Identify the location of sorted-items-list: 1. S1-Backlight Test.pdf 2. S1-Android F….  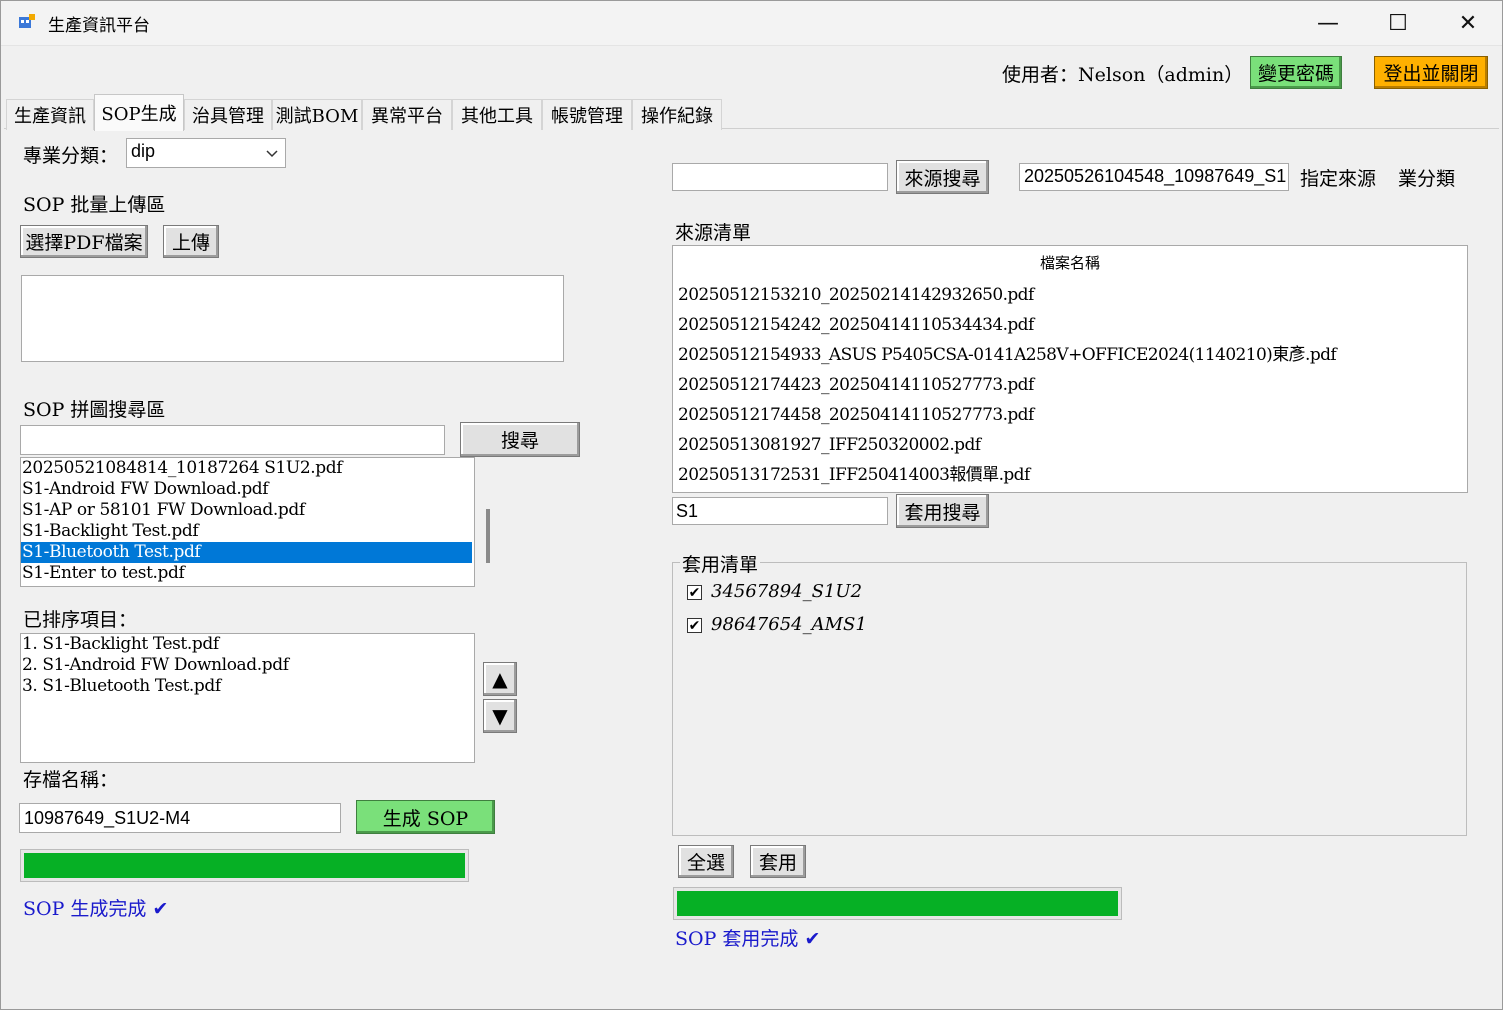
(247, 698).